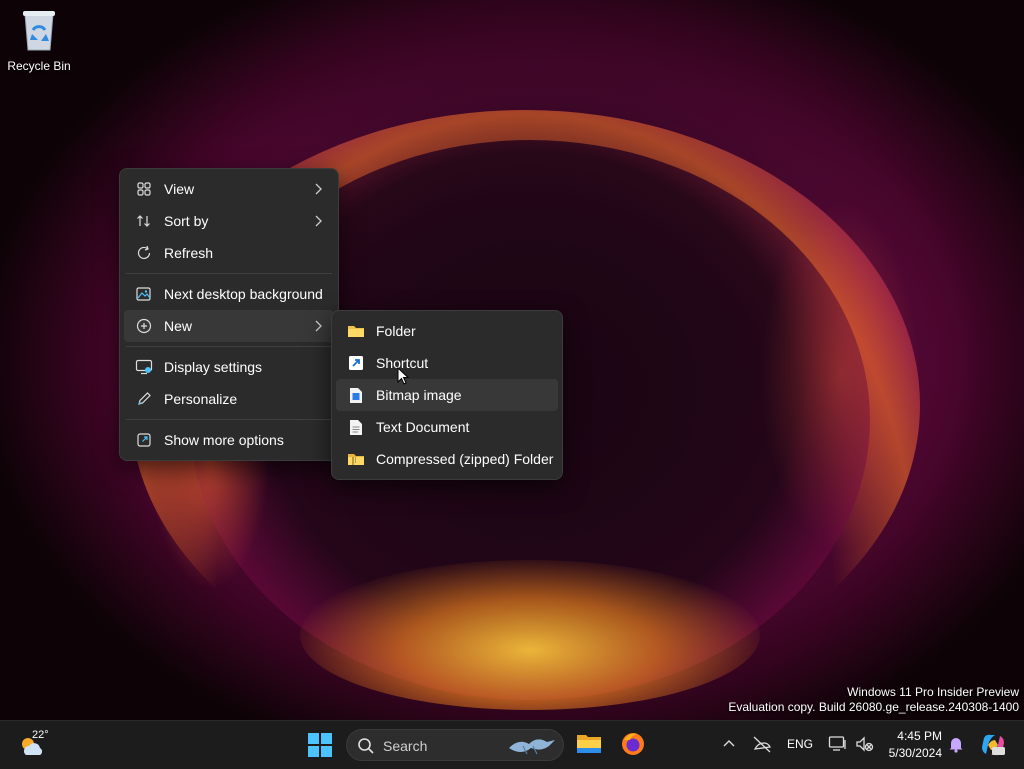 The width and height of the screenshot is (1024, 769). Describe the element at coordinates (144, 189) in the screenshot. I see `grid-view-icon` at that location.